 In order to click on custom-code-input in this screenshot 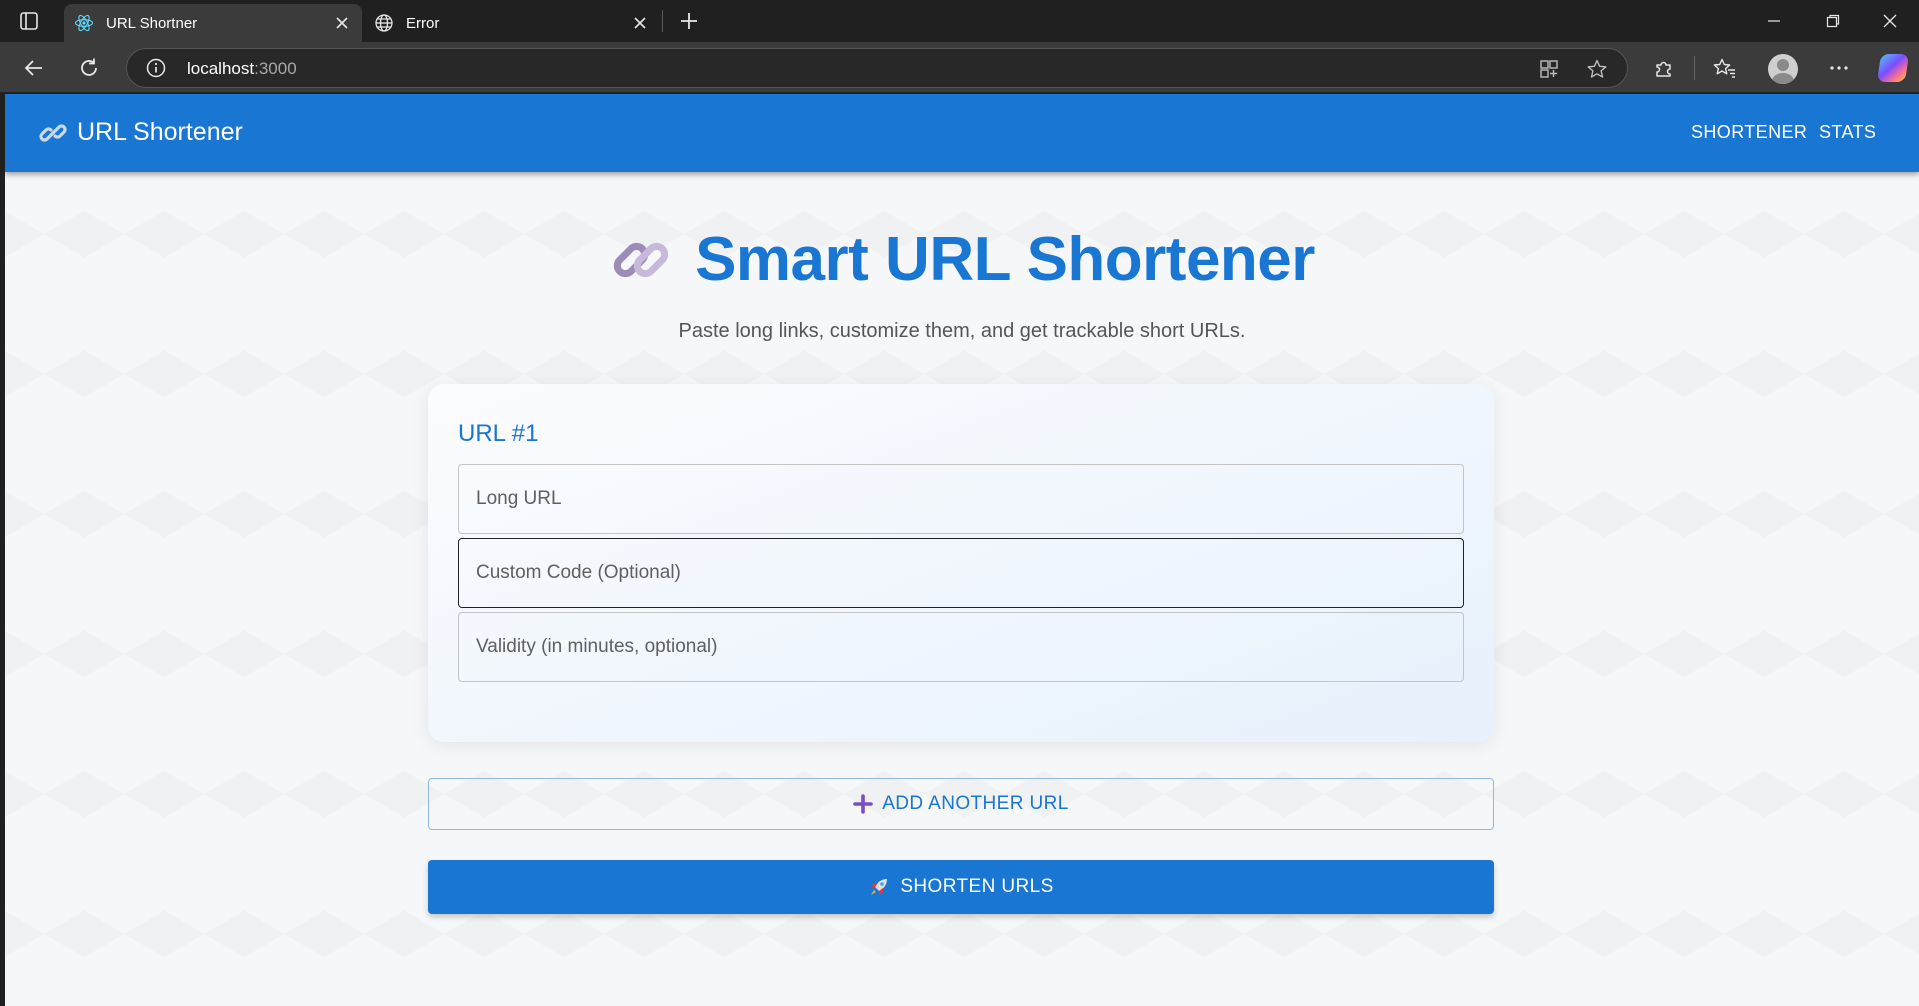, I will do `click(961, 573)`.